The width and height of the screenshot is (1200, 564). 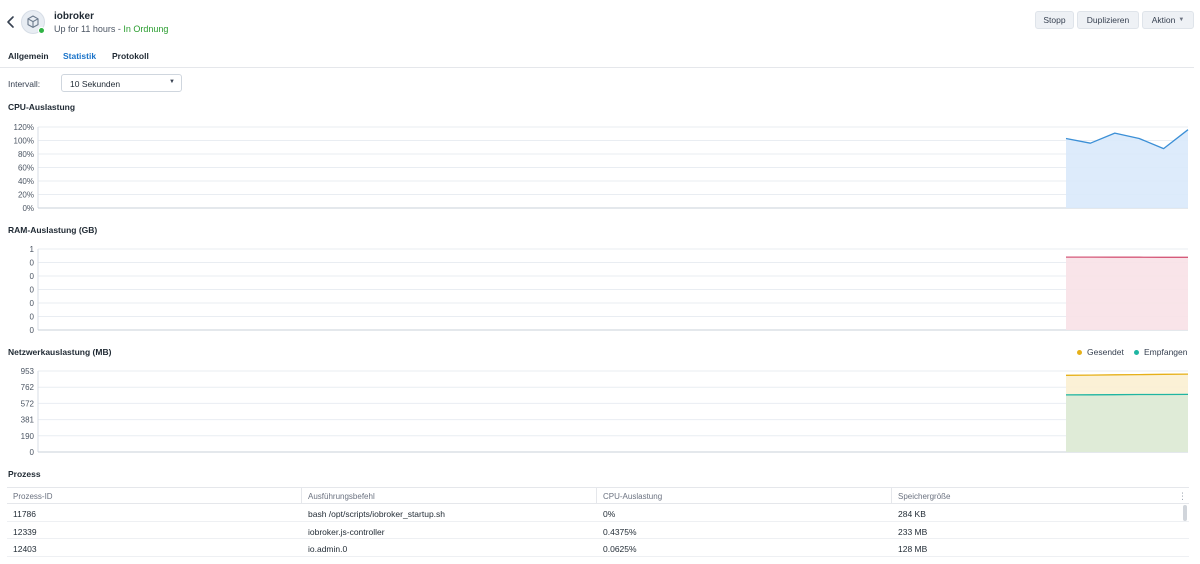 What do you see at coordinates (597, 56) in the screenshot?
I see `tab-bar: Allgemein Statistik Protokoll` at bounding box center [597, 56].